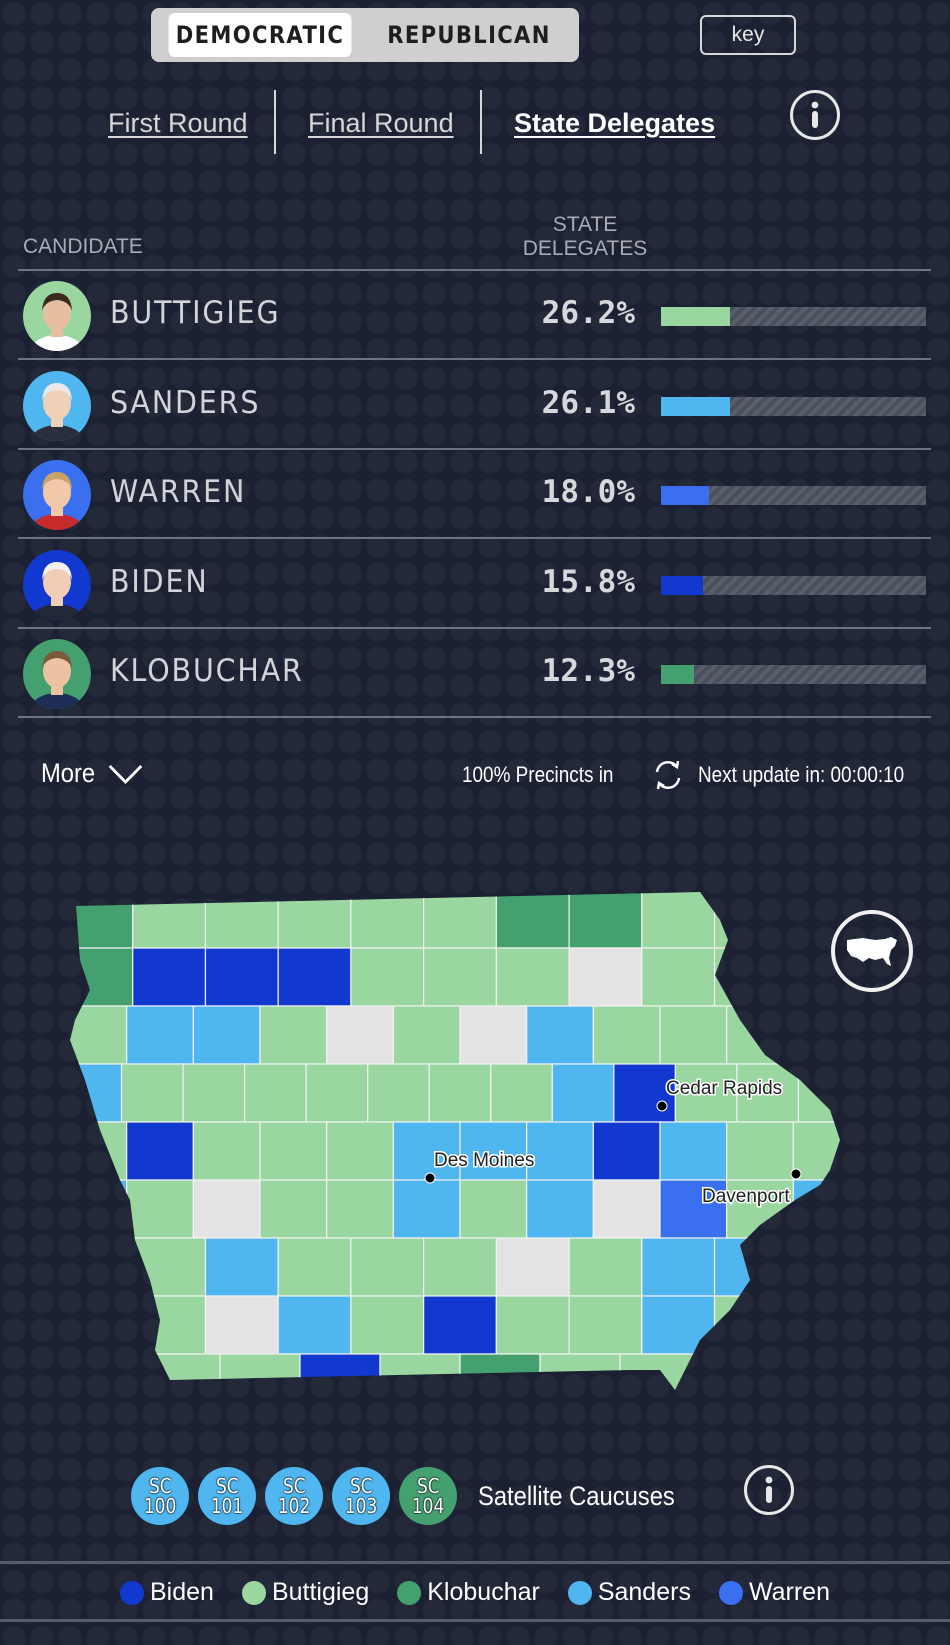 The width and height of the screenshot is (950, 1645). What do you see at coordinates (260, 35) in the screenshot?
I see `democratic-tab: DEMOCRATIC` at bounding box center [260, 35].